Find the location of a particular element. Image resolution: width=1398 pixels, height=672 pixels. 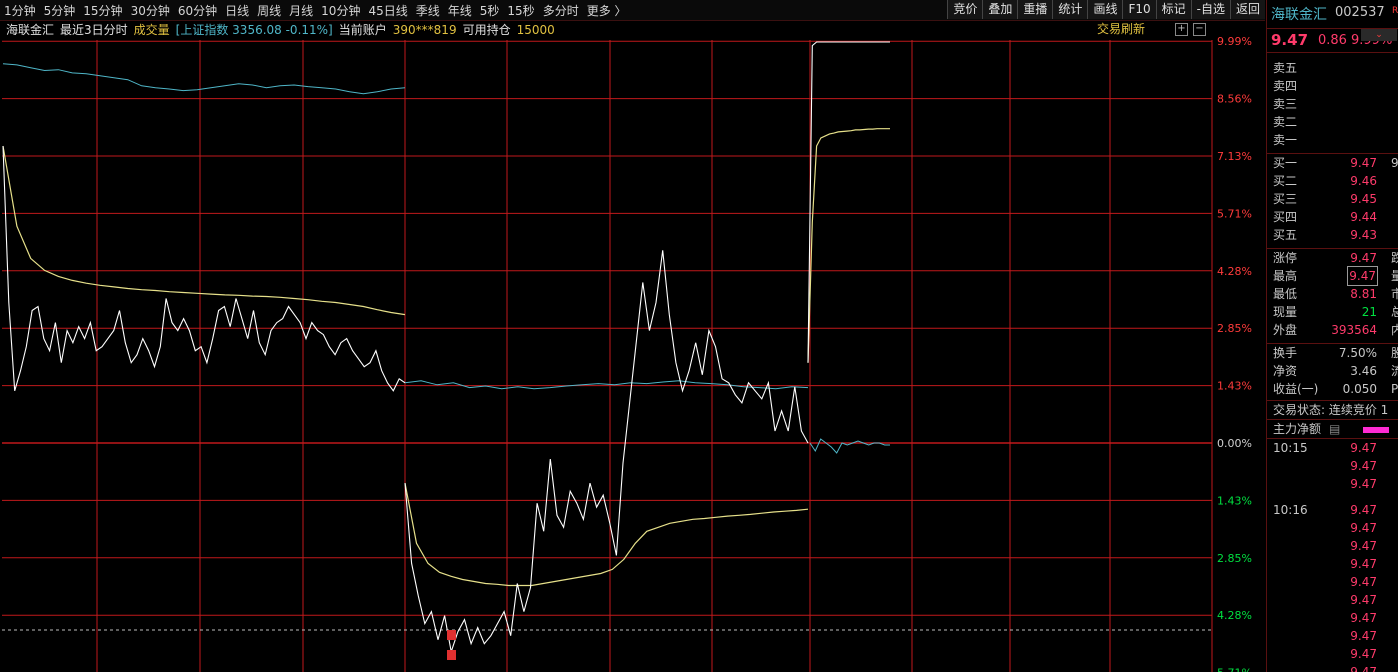

stat2-row-1-value: 3.46 is located at coordinates (1363, 371).